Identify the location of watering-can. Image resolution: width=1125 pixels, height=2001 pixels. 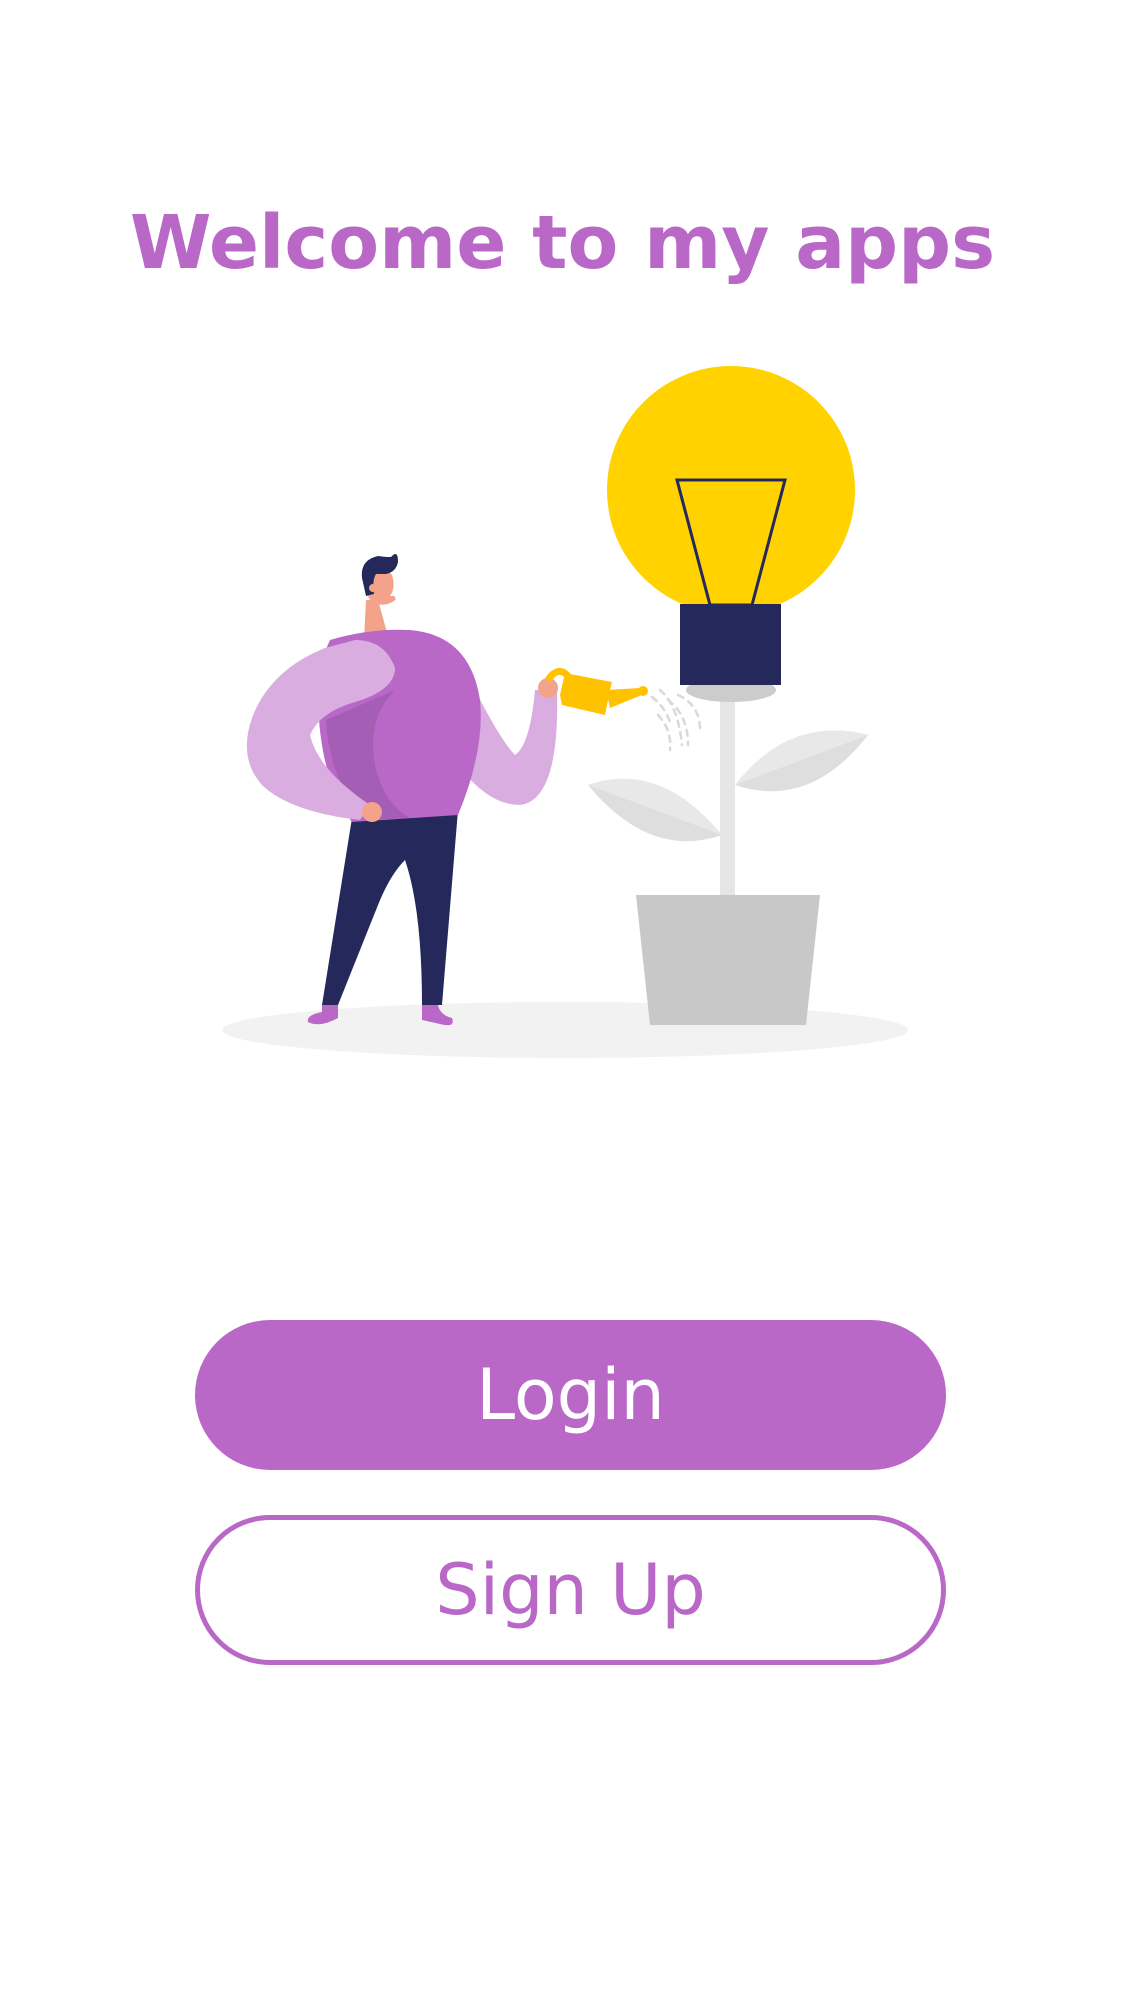
(596, 691).